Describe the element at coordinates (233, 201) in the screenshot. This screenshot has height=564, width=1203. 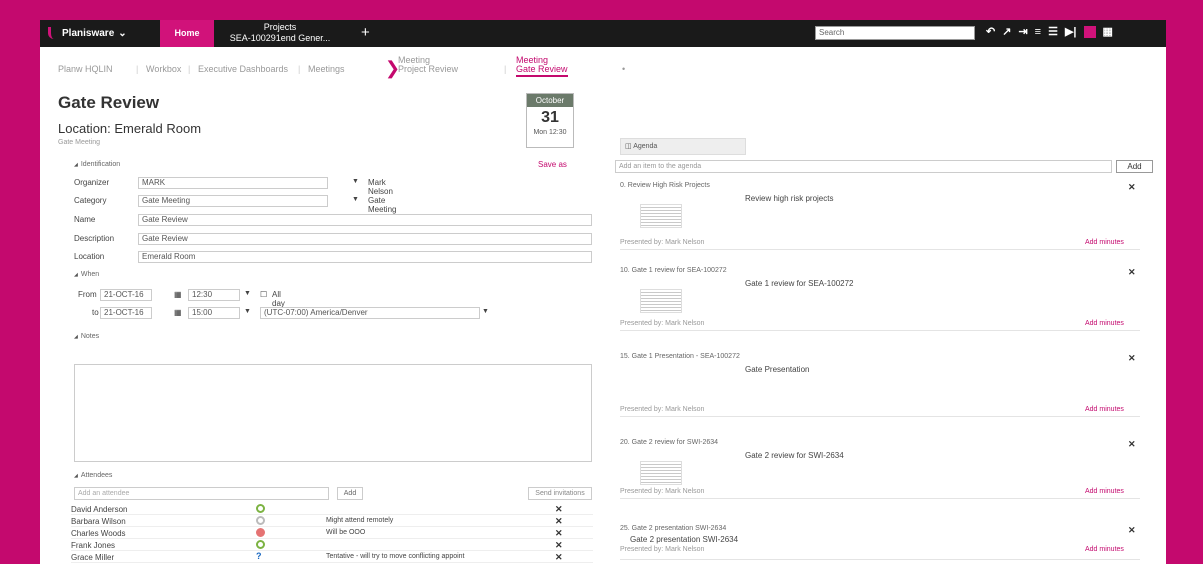
I see `category-select: Gate Meeting` at that location.